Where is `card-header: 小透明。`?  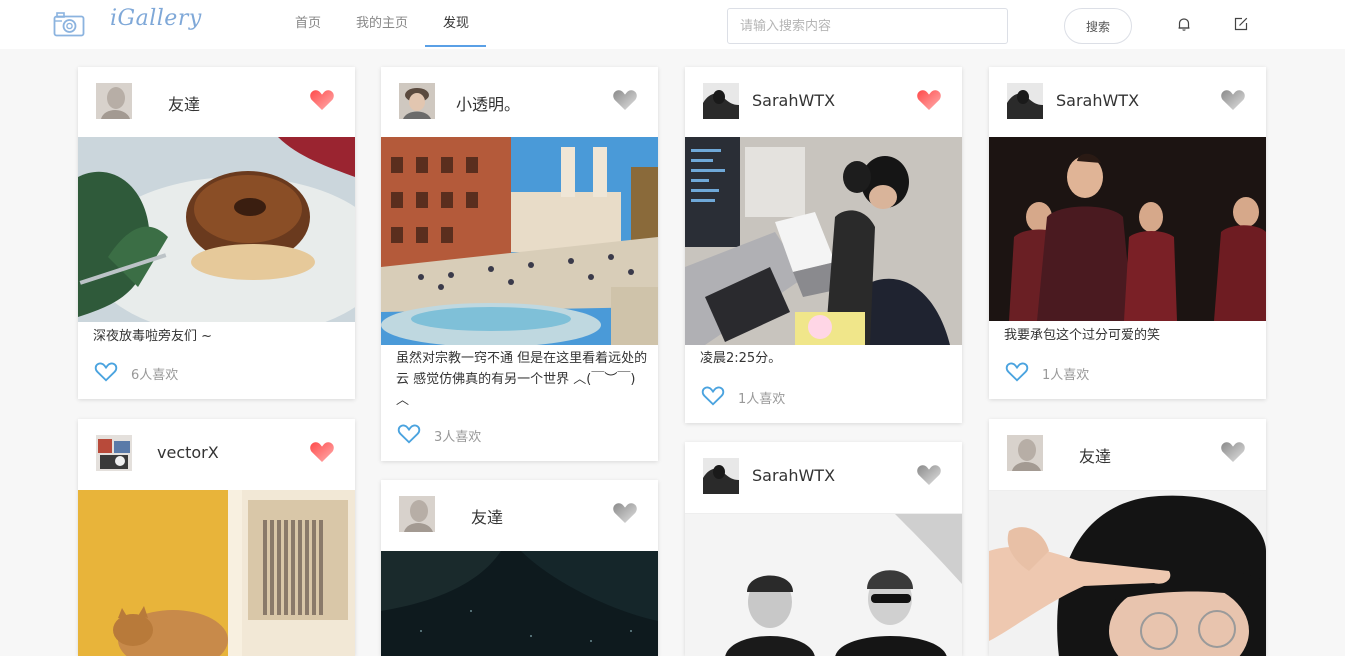 card-header: 小透明。 is located at coordinates (519, 102).